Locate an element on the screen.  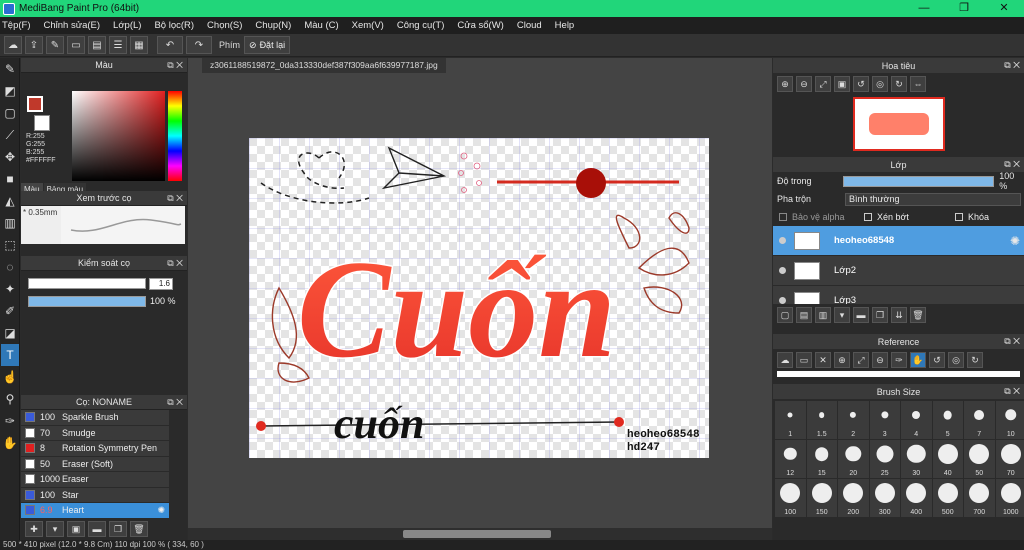
brush-list-item: 50 Eraser (Soft) is located at coordinates (95, 464).